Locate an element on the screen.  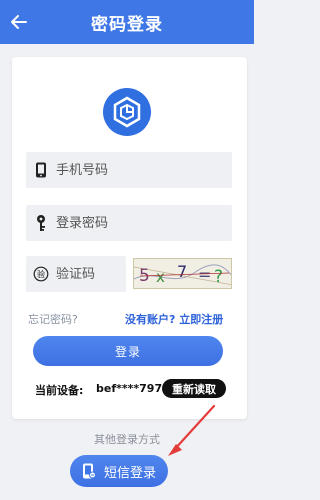
captcha-x: x is located at coordinates (160, 277).